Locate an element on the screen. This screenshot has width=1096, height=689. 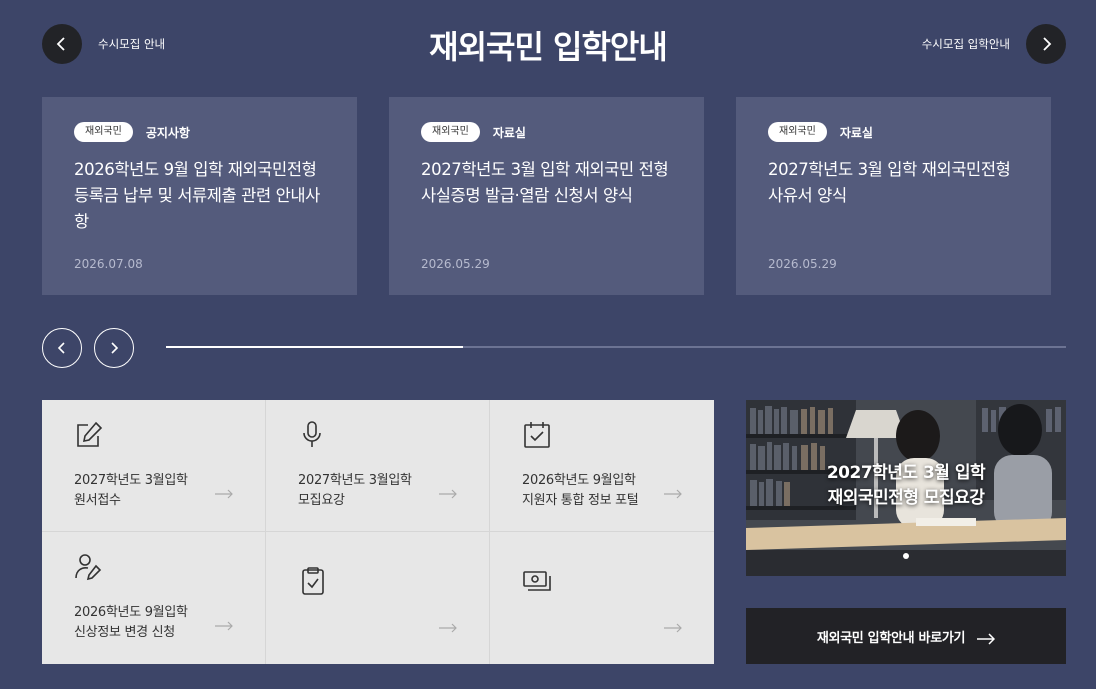
notice-date: 2026.07.08 is located at coordinates (108, 264).